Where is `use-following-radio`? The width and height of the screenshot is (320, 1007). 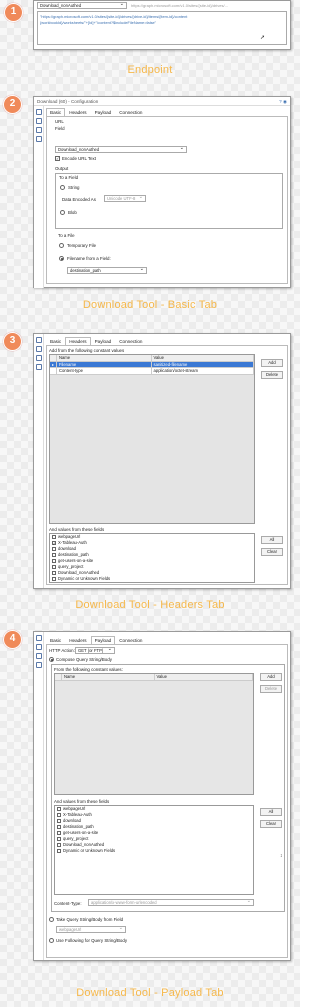
use-following-radio is located at coordinates (51, 940).